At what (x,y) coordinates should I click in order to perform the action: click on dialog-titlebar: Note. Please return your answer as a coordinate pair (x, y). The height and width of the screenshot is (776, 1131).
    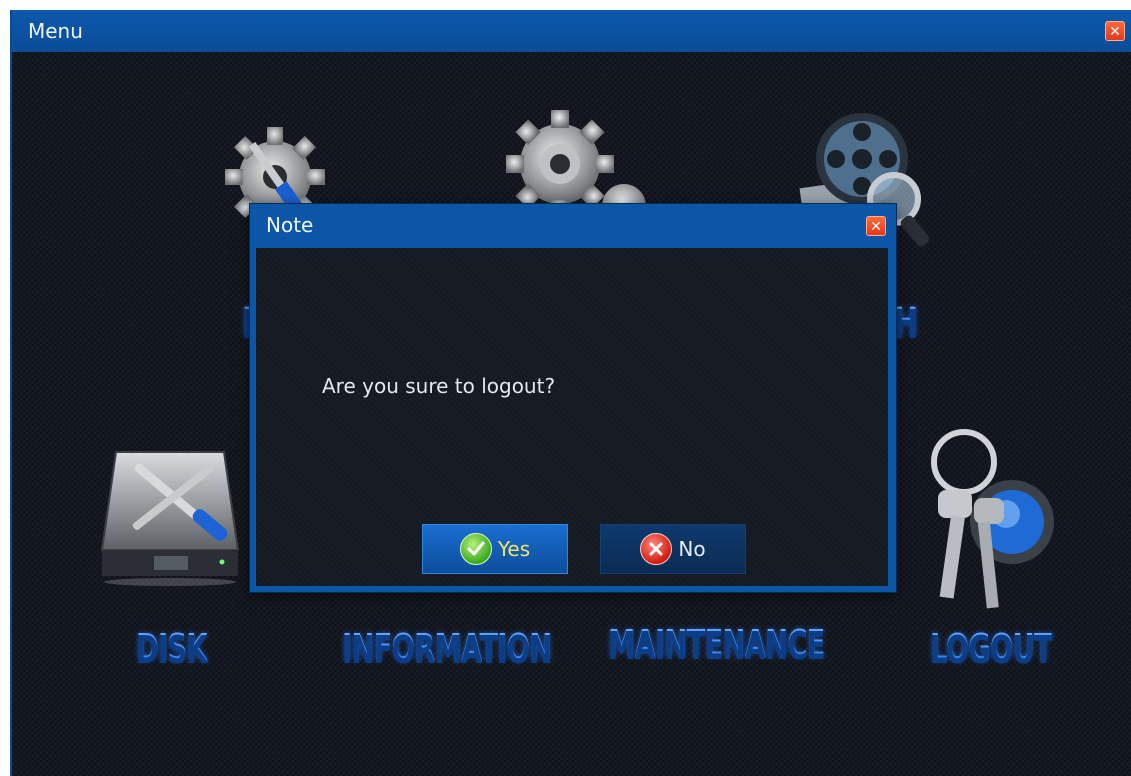
    Looking at the image, I should click on (573, 224).